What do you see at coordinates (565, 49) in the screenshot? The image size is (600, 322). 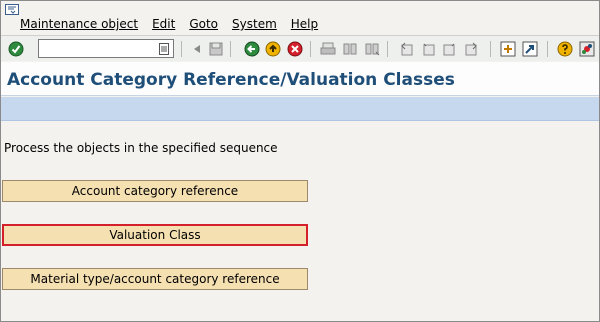 I see `help-icon` at bounding box center [565, 49].